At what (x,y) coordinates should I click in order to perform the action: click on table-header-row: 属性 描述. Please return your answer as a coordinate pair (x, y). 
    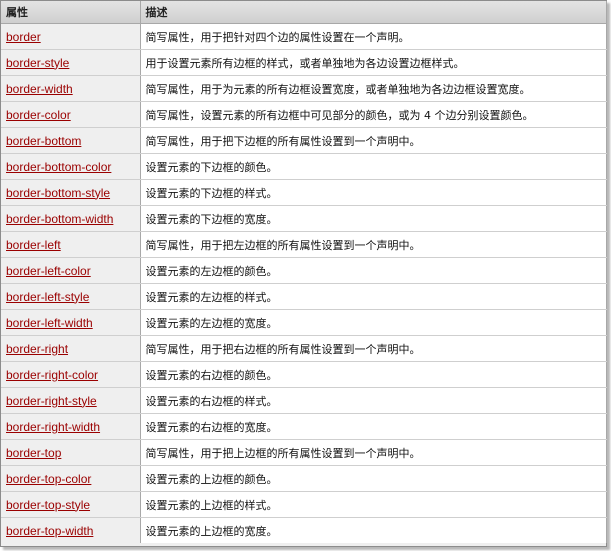
    Looking at the image, I should click on (304, 12).